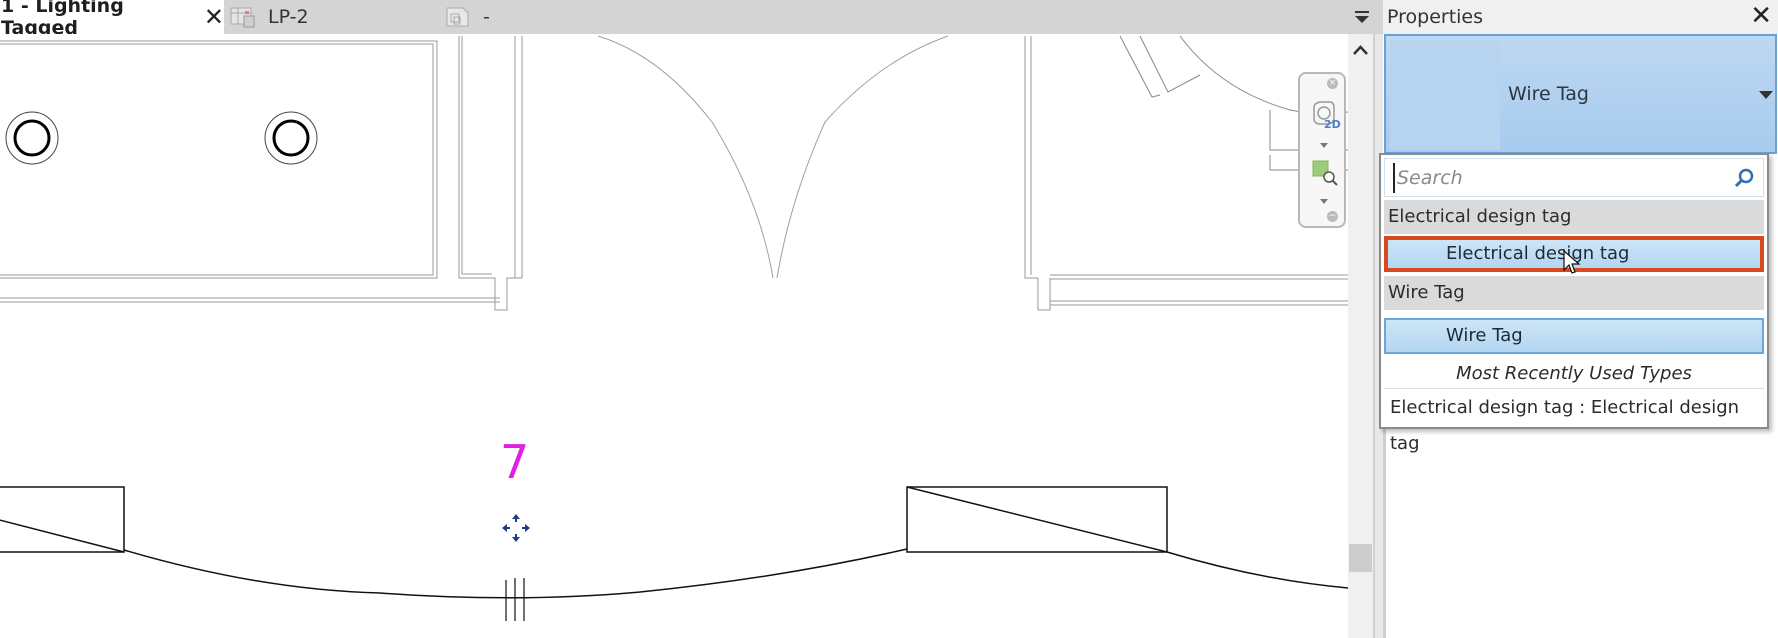 The height and width of the screenshot is (638, 1778). I want to click on zoom-region-icon, so click(1325, 173).